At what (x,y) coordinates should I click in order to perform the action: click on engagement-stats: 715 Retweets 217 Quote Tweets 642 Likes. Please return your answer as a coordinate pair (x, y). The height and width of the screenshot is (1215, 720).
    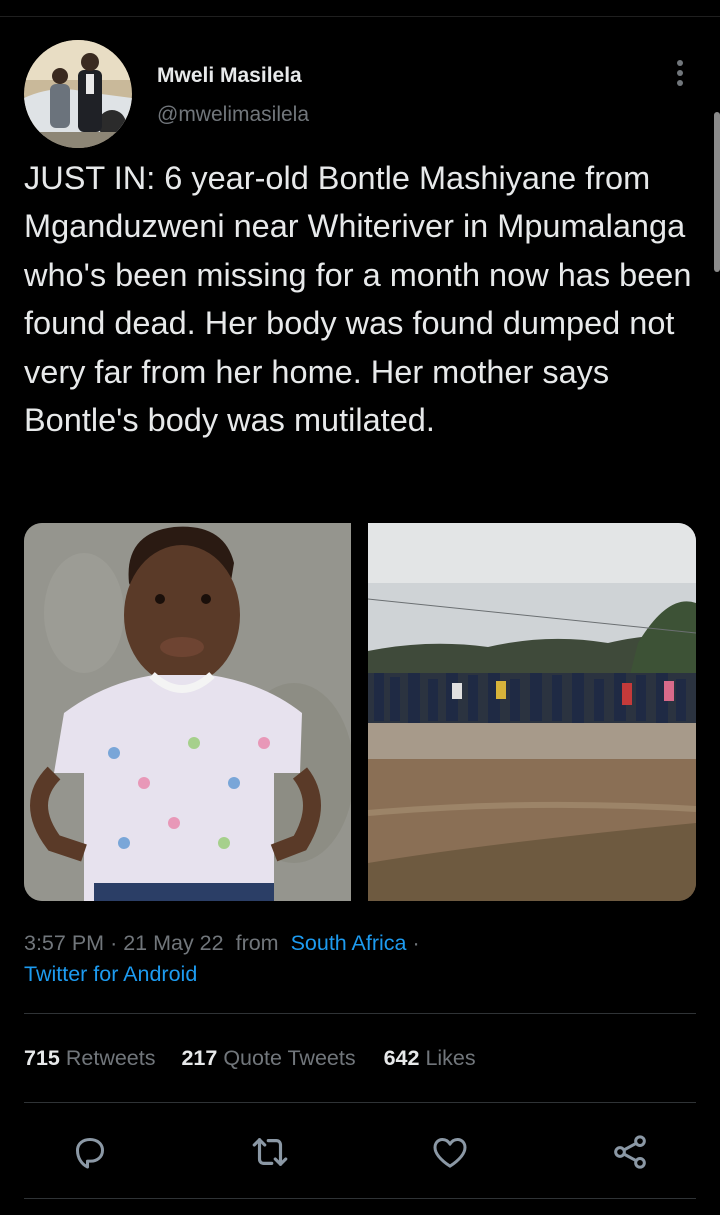
    Looking at the image, I should click on (250, 1058).